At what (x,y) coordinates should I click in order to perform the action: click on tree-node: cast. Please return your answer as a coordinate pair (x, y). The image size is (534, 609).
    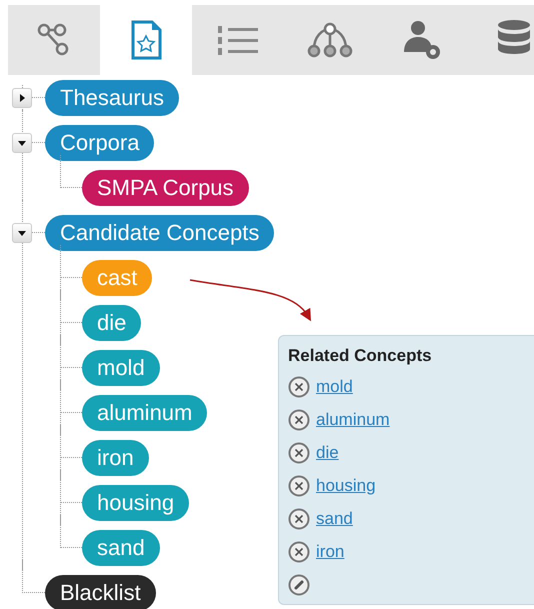
    Looking at the image, I should click on (117, 278).